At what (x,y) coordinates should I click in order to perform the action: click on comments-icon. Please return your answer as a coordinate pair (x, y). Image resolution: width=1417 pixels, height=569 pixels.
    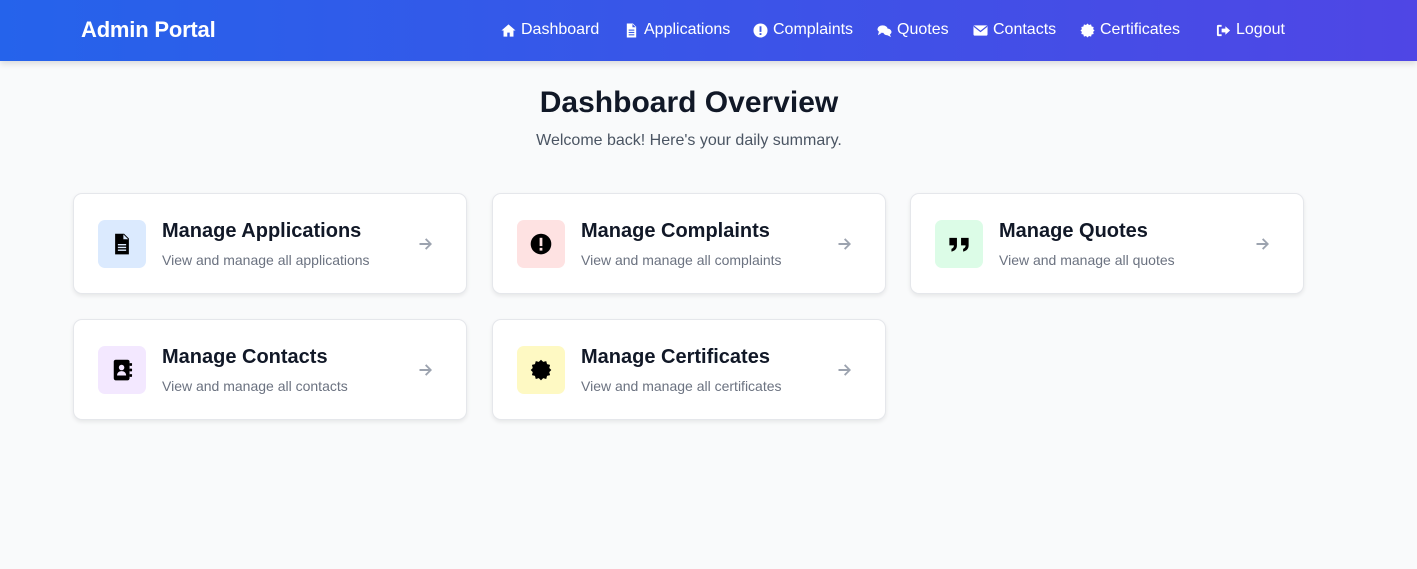
    Looking at the image, I should click on (884, 30).